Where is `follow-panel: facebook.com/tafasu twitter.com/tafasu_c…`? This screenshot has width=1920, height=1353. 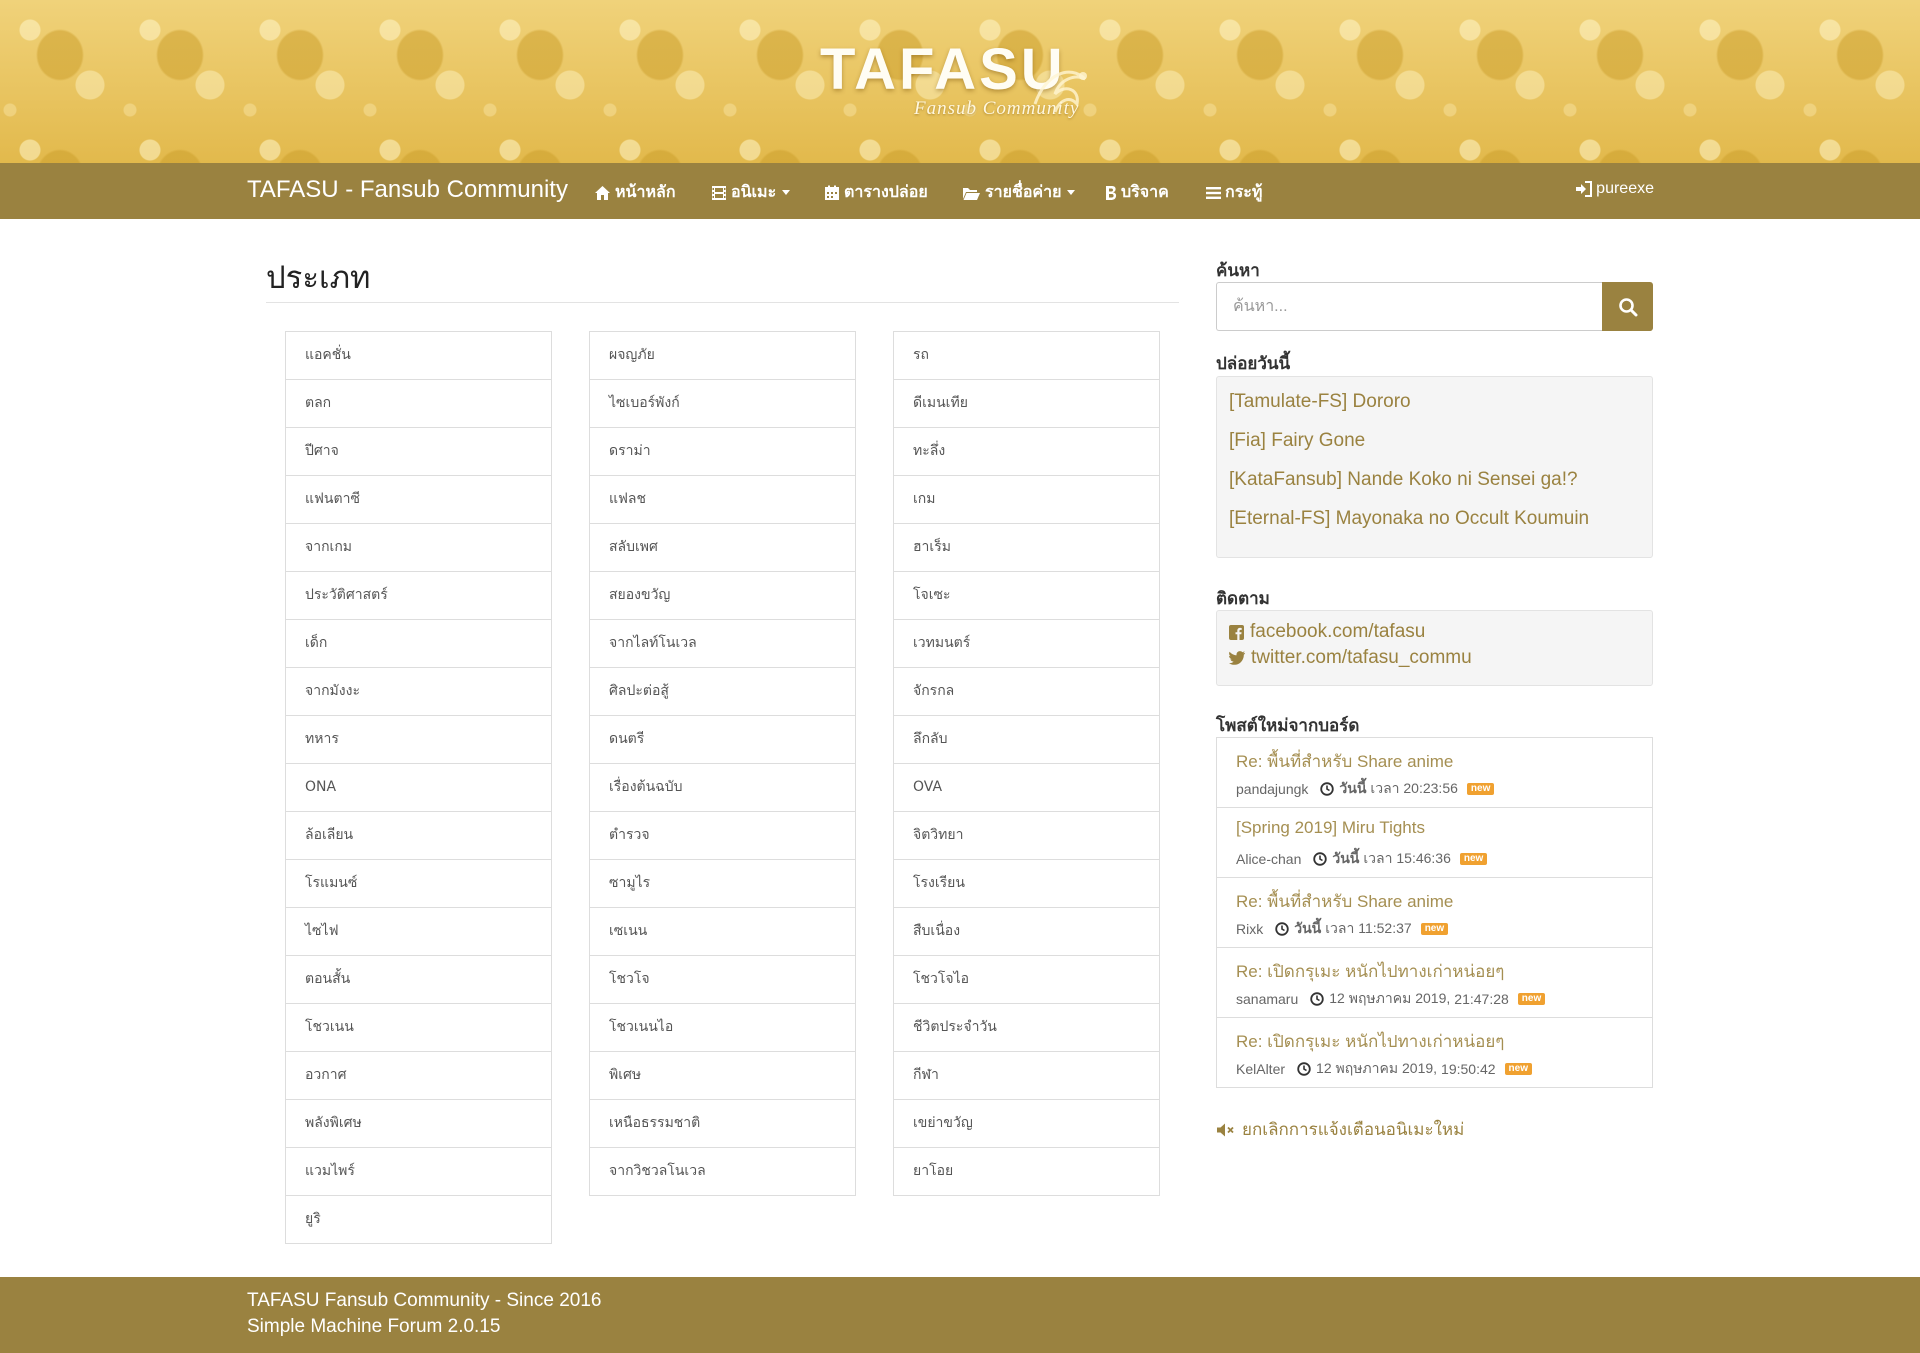
follow-panel: facebook.com/tafasu twitter.com/tafasu_c… is located at coordinates (1434, 648).